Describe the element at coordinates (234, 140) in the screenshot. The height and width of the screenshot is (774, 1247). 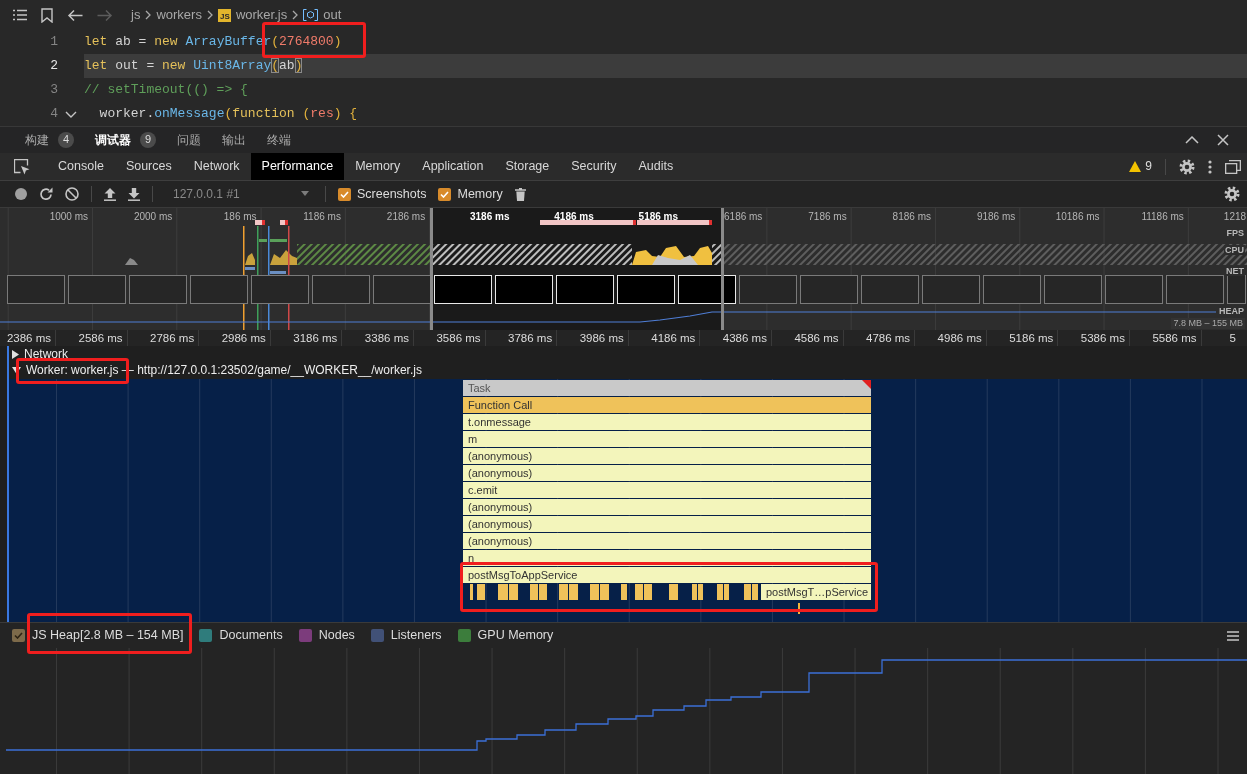
I see `panel-tab: 输出` at that location.